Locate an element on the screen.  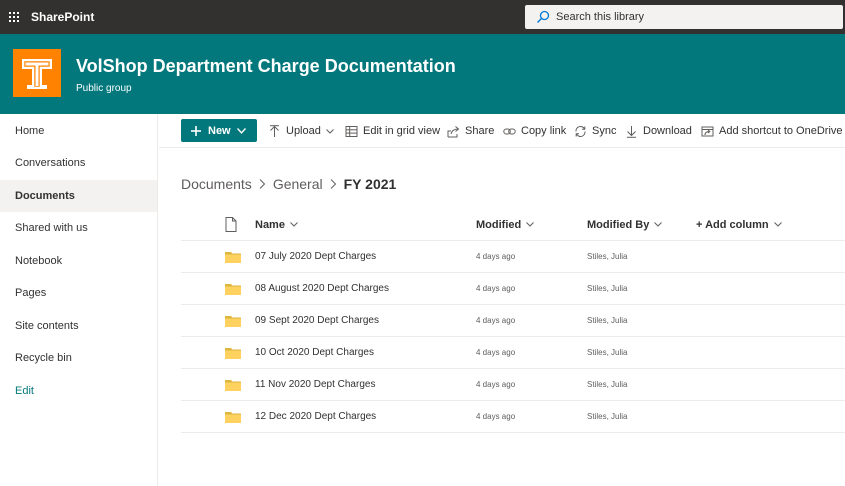
share-label: Share is located at coordinates (480, 131).